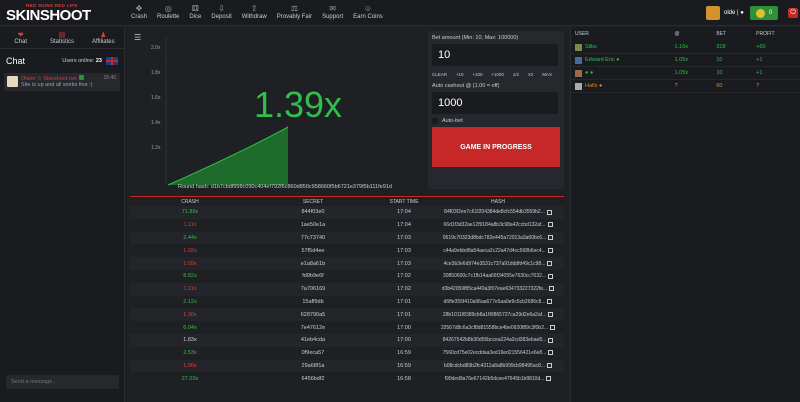  I want to click on nav-item-dice: ⚅ Dice, so click(195, 12).